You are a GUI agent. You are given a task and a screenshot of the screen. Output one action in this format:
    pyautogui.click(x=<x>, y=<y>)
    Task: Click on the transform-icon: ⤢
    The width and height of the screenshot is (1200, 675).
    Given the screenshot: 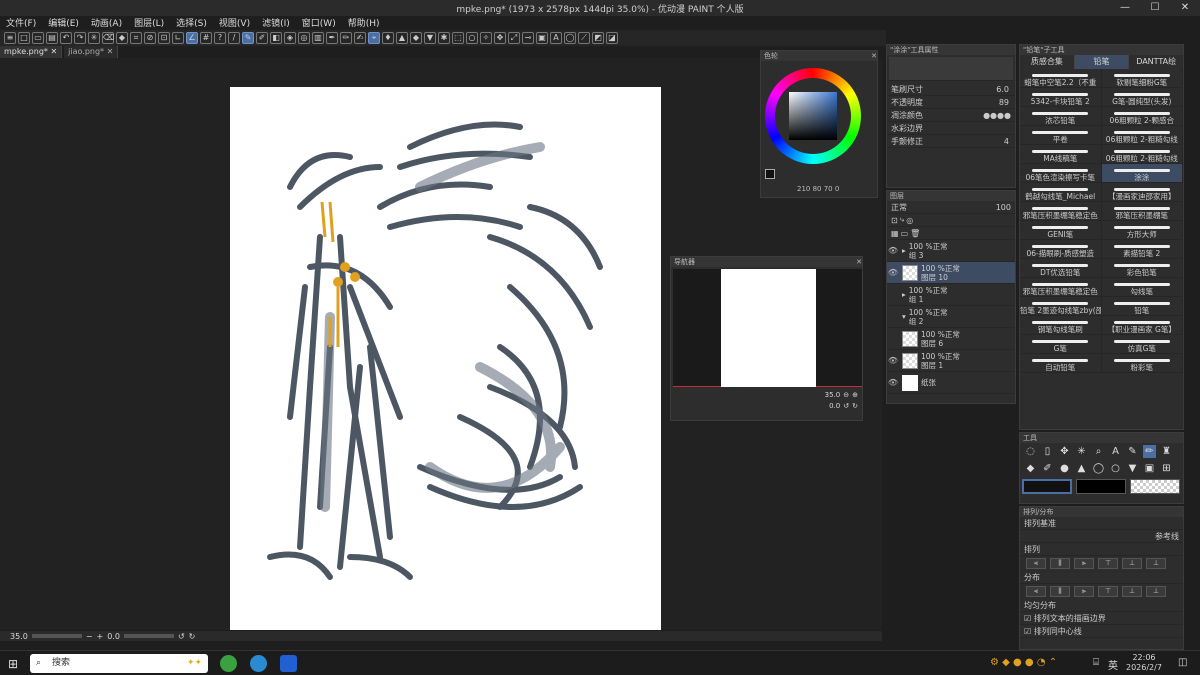 What is the action you would take?
    pyautogui.click(x=514, y=38)
    